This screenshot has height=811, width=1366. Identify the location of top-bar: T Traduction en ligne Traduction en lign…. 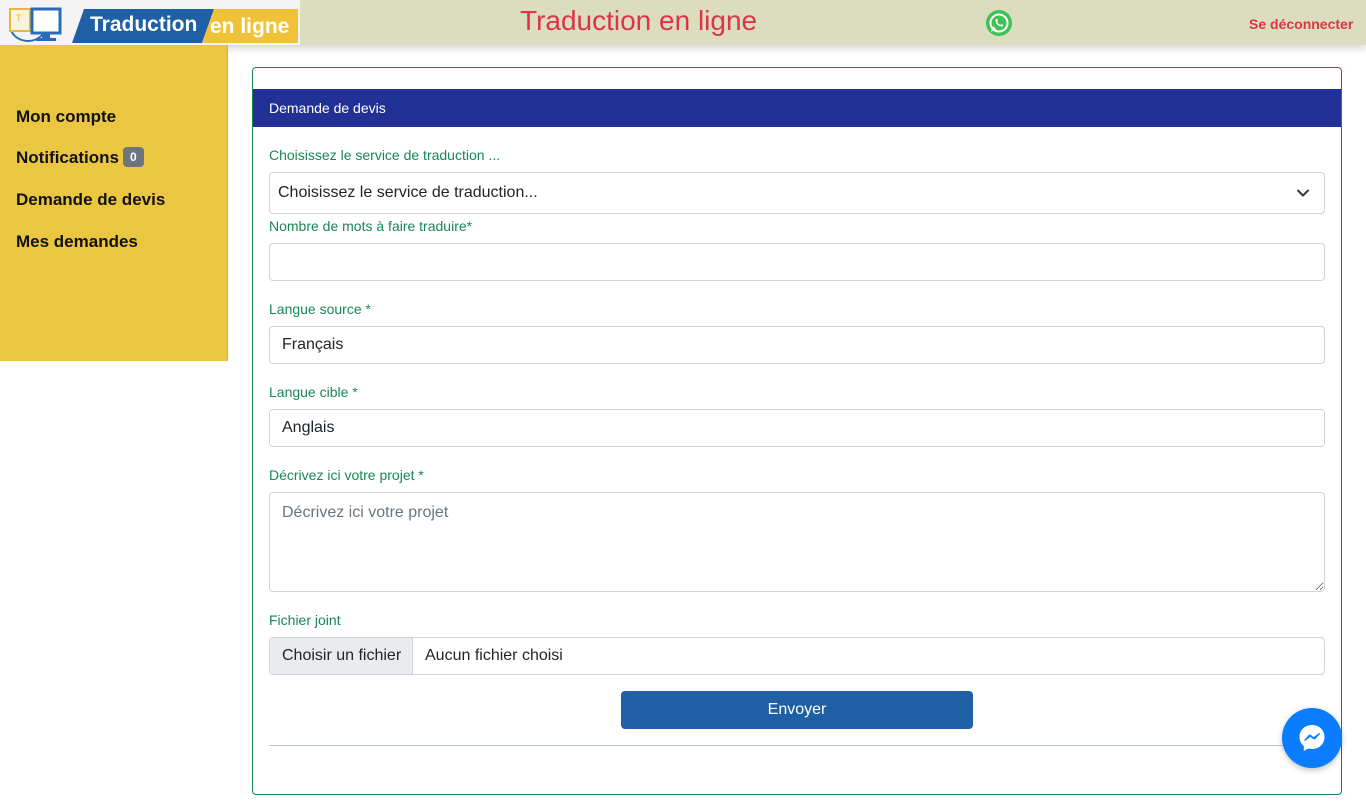
(683, 22).